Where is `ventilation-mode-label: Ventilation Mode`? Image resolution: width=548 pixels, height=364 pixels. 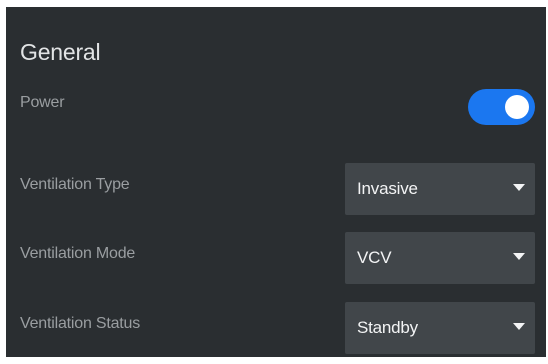
ventilation-mode-label: Ventilation Mode is located at coordinates (78, 253).